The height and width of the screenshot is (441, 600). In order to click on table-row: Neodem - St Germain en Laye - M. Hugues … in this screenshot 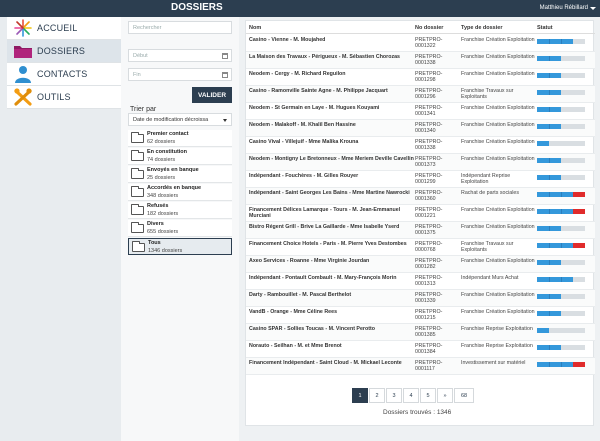, I will do `click(420, 111)`.